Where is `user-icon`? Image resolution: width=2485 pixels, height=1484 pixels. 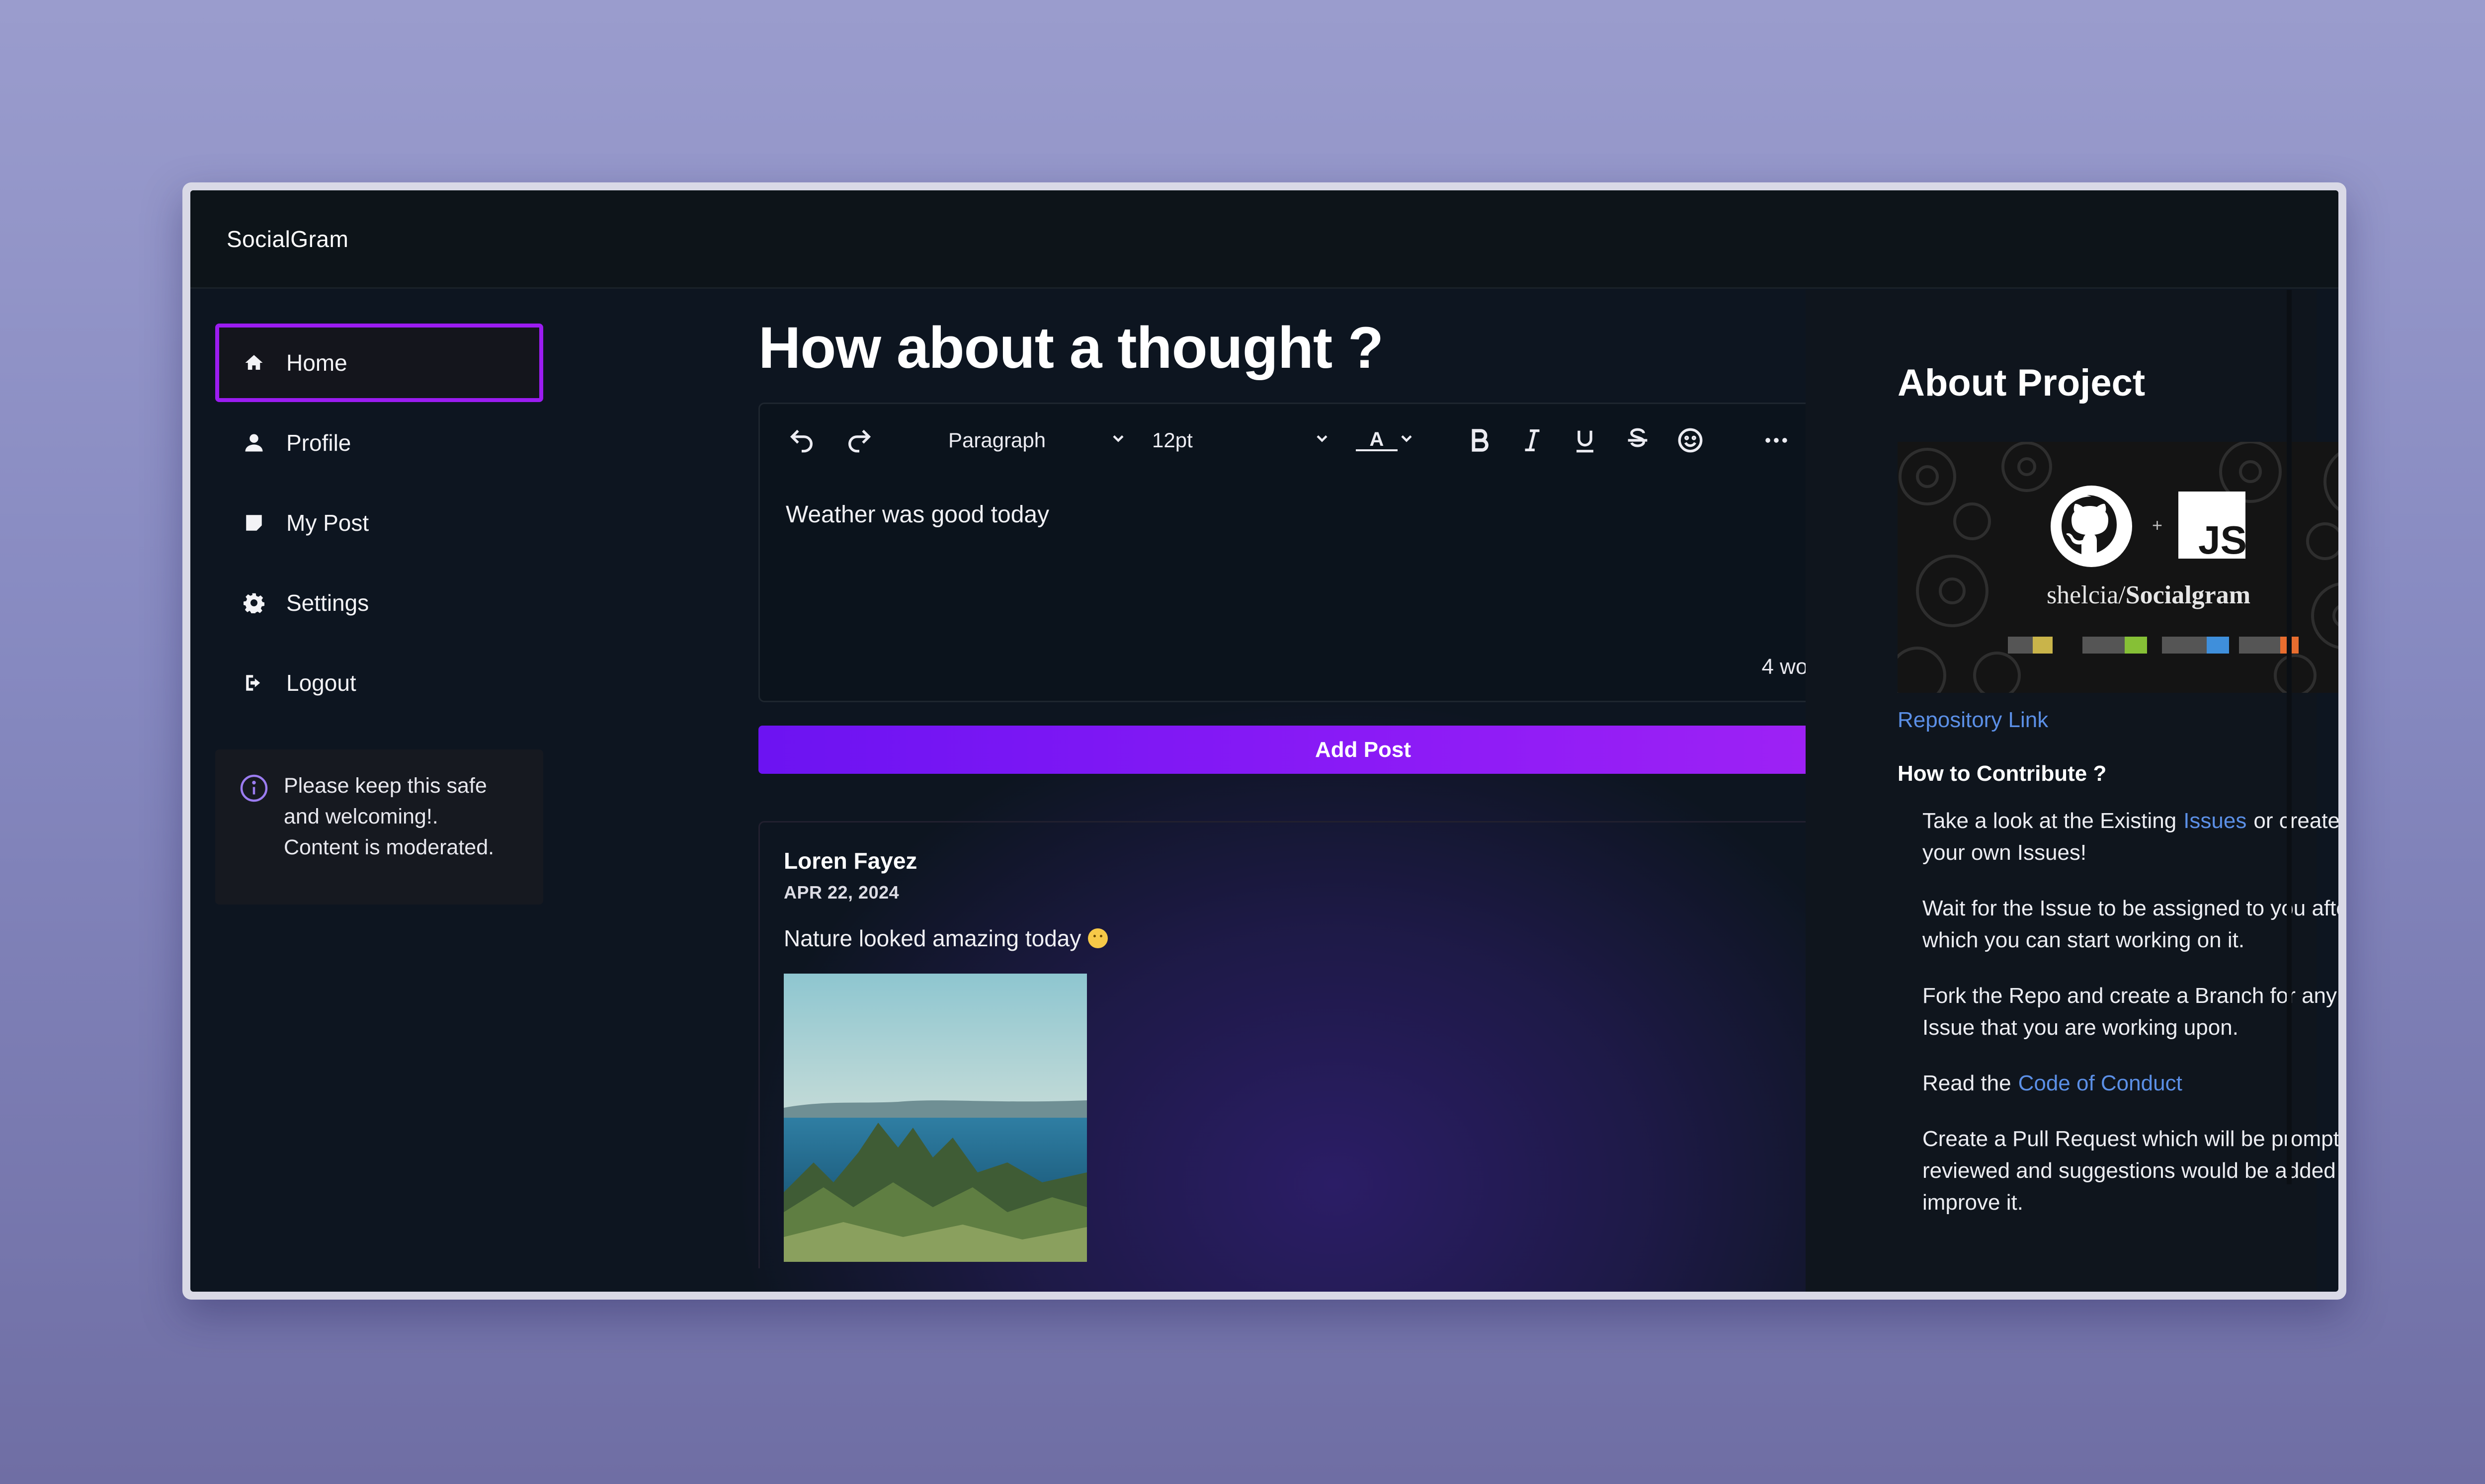
user-icon is located at coordinates (254, 442).